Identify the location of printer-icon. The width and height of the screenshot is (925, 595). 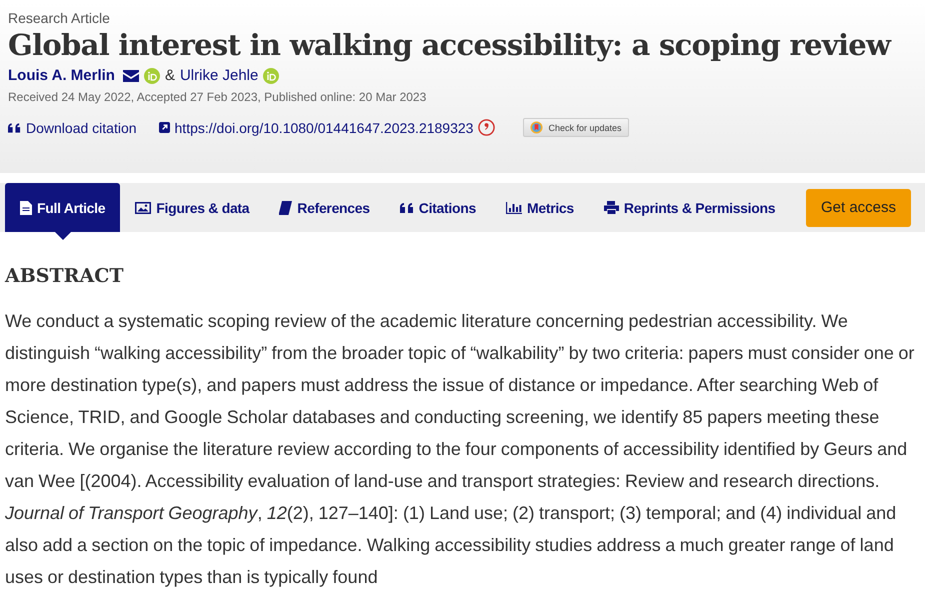
(611, 207).